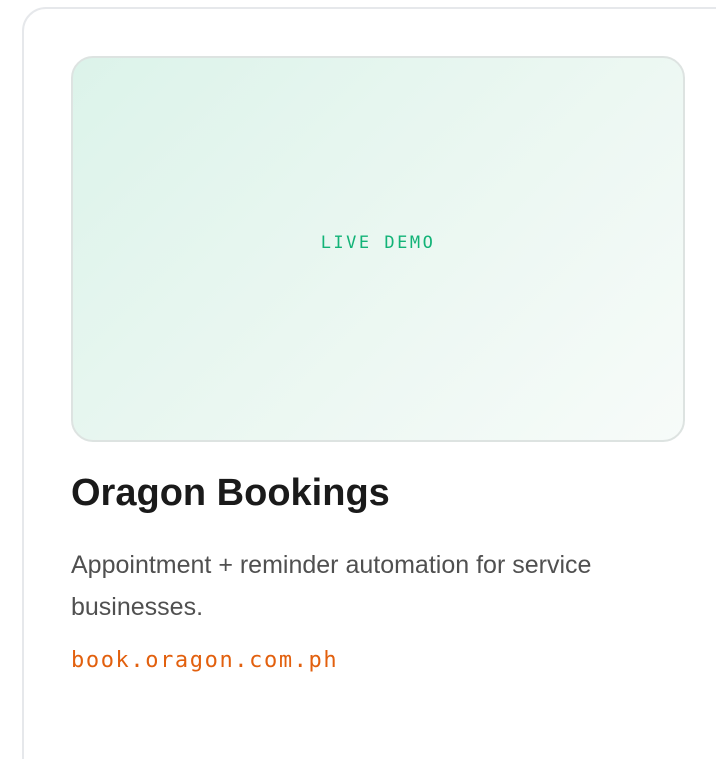  Describe the element at coordinates (204, 661) in the screenshot. I see `project-link: book.oragon.com.ph` at that location.